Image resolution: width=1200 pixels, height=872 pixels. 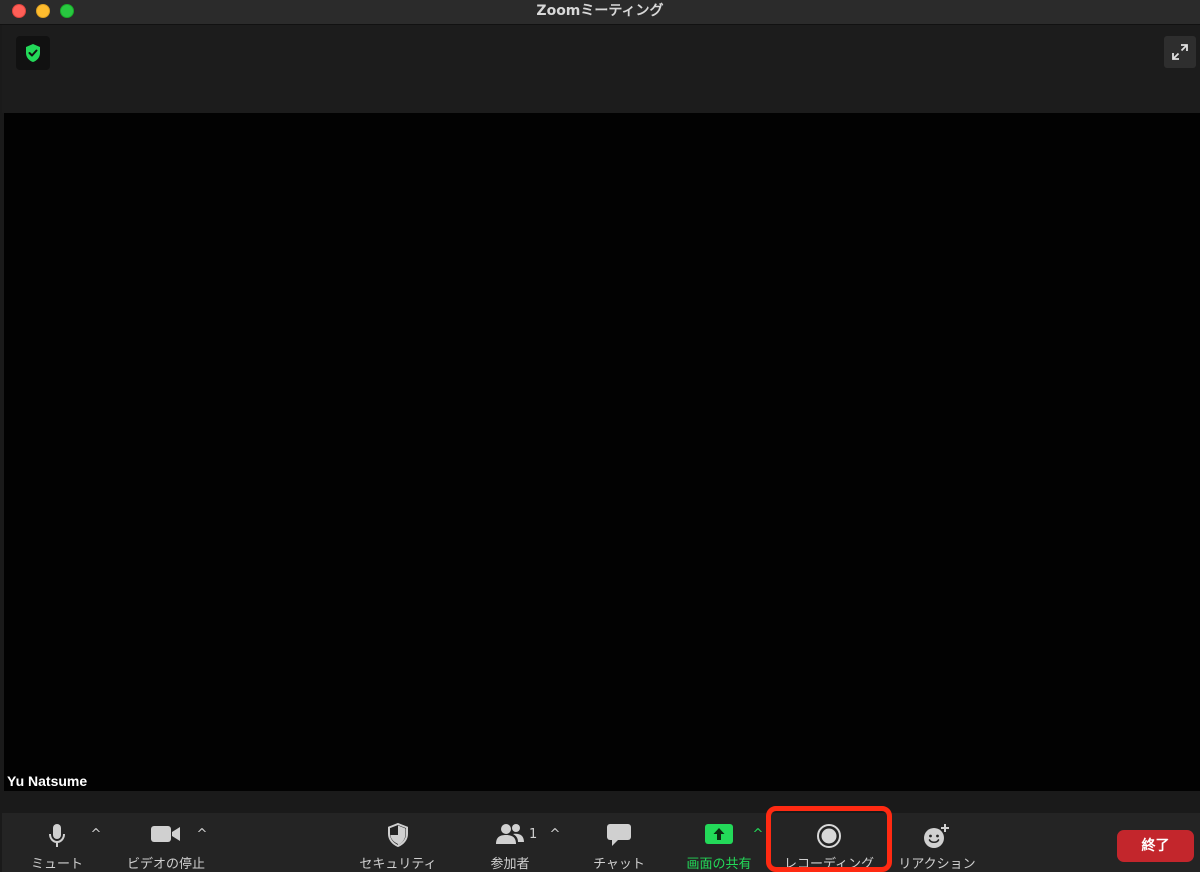 I want to click on expand-icon, so click(x=1180, y=52).